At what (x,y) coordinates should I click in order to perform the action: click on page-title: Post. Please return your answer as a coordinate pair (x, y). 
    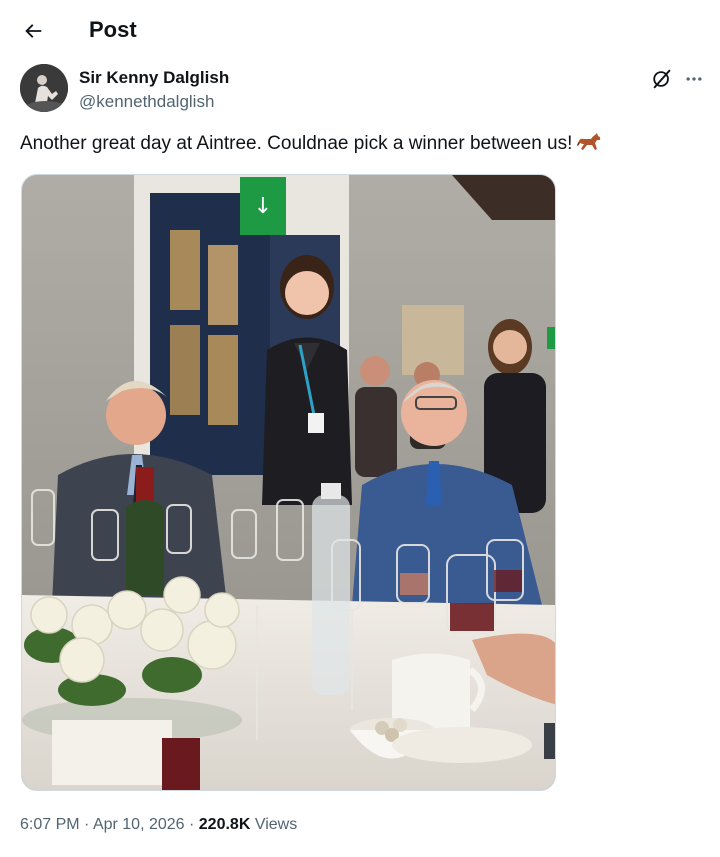
    Looking at the image, I should click on (113, 29).